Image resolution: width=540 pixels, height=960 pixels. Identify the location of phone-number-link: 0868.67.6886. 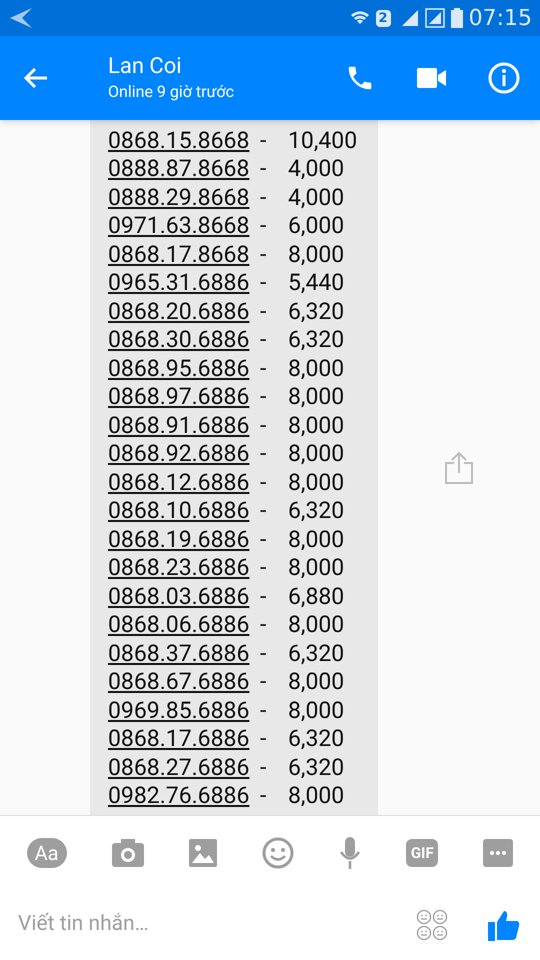
(184, 682).